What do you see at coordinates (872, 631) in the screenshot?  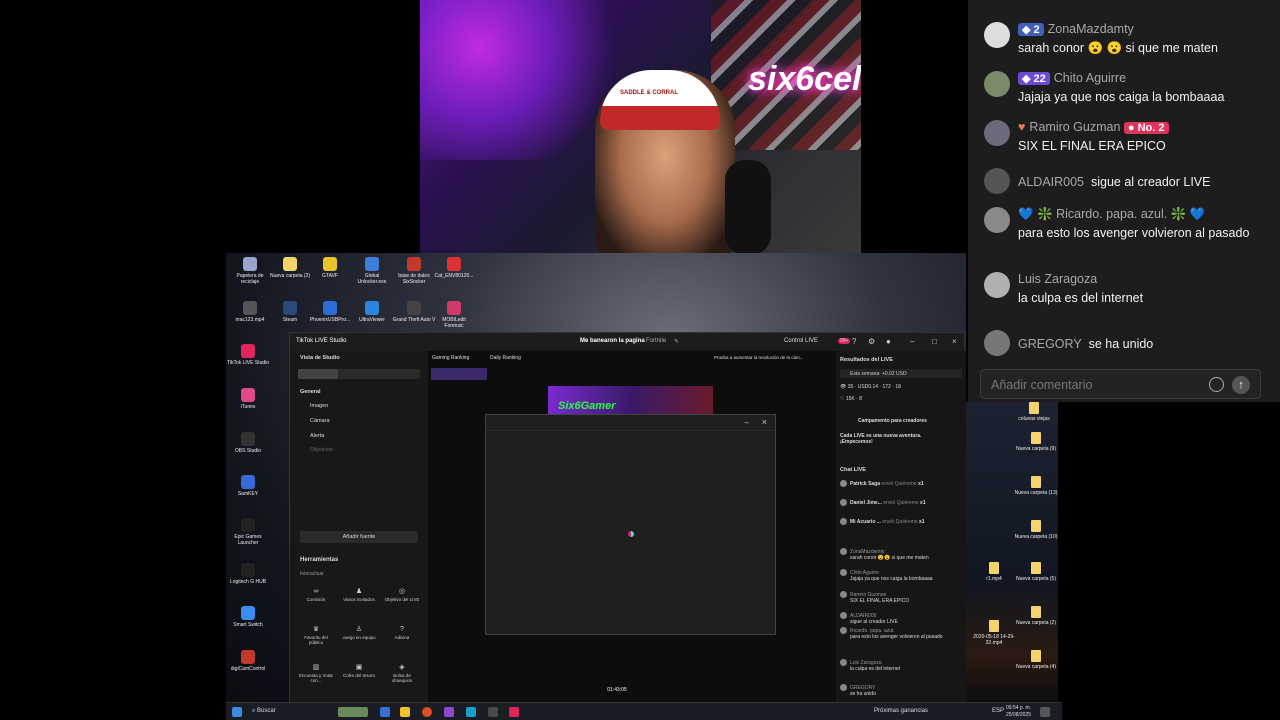 I see `studio-chat-user: Ricardo. papa. azul.` at bounding box center [872, 631].